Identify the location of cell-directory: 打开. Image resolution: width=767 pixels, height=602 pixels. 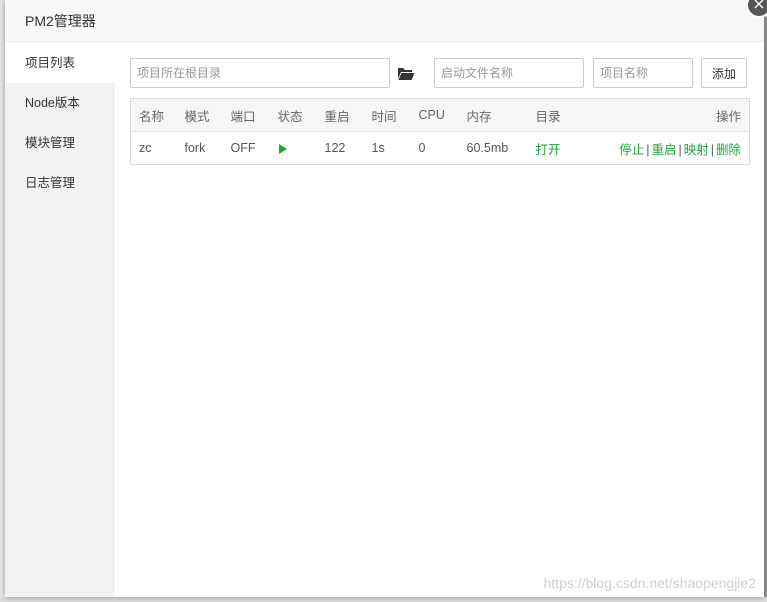
(558, 148).